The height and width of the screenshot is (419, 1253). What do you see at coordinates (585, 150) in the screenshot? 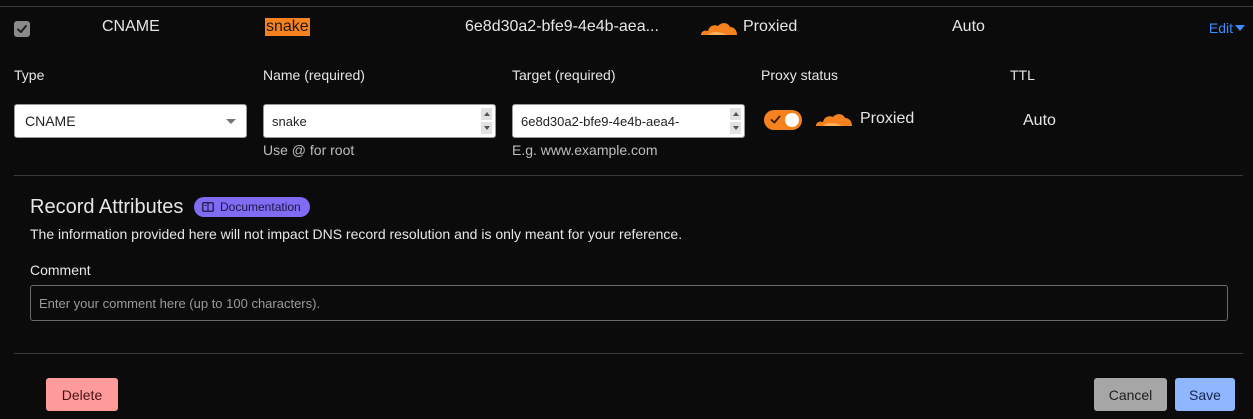
I see `target-hint: E.g. www.example.com` at bounding box center [585, 150].